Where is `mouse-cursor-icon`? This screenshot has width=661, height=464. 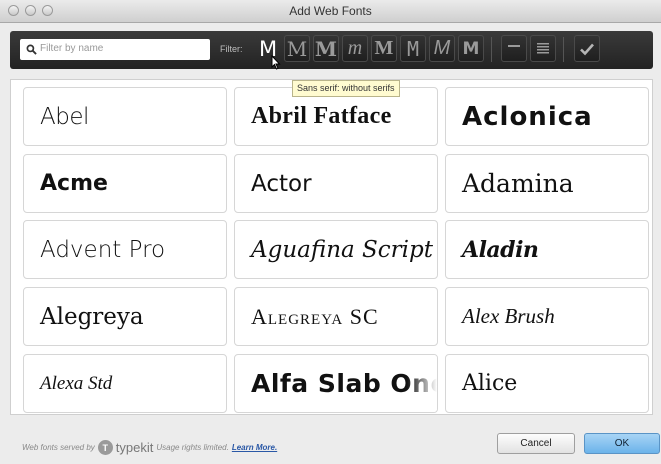
mouse-cursor-icon is located at coordinates (276, 62).